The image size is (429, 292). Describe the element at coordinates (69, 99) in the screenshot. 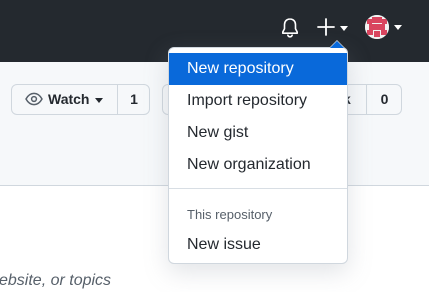

I see `watch-label: Watch` at that location.